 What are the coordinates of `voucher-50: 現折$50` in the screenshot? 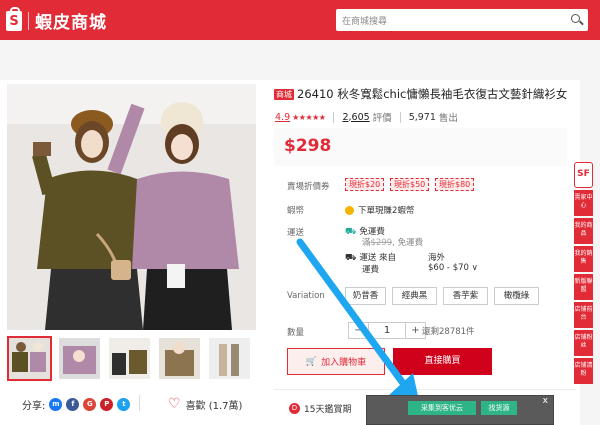 It's located at (410, 184).